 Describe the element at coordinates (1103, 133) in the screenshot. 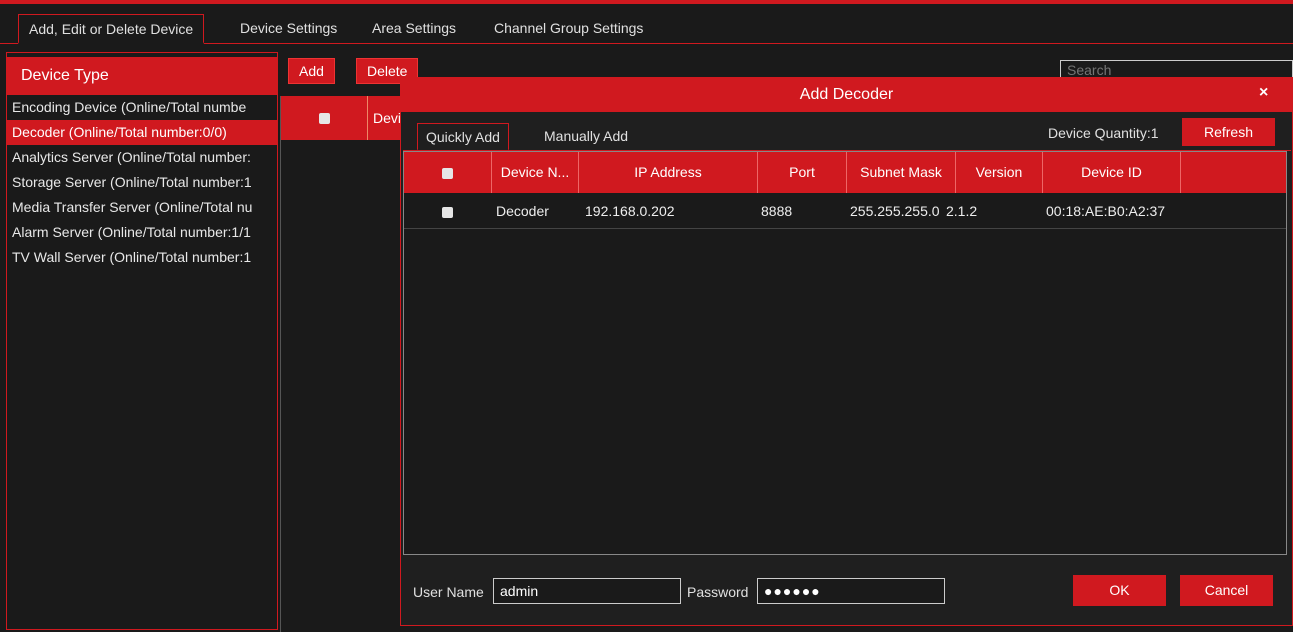

I see `device-quantity-label: Device Quantity:1` at that location.